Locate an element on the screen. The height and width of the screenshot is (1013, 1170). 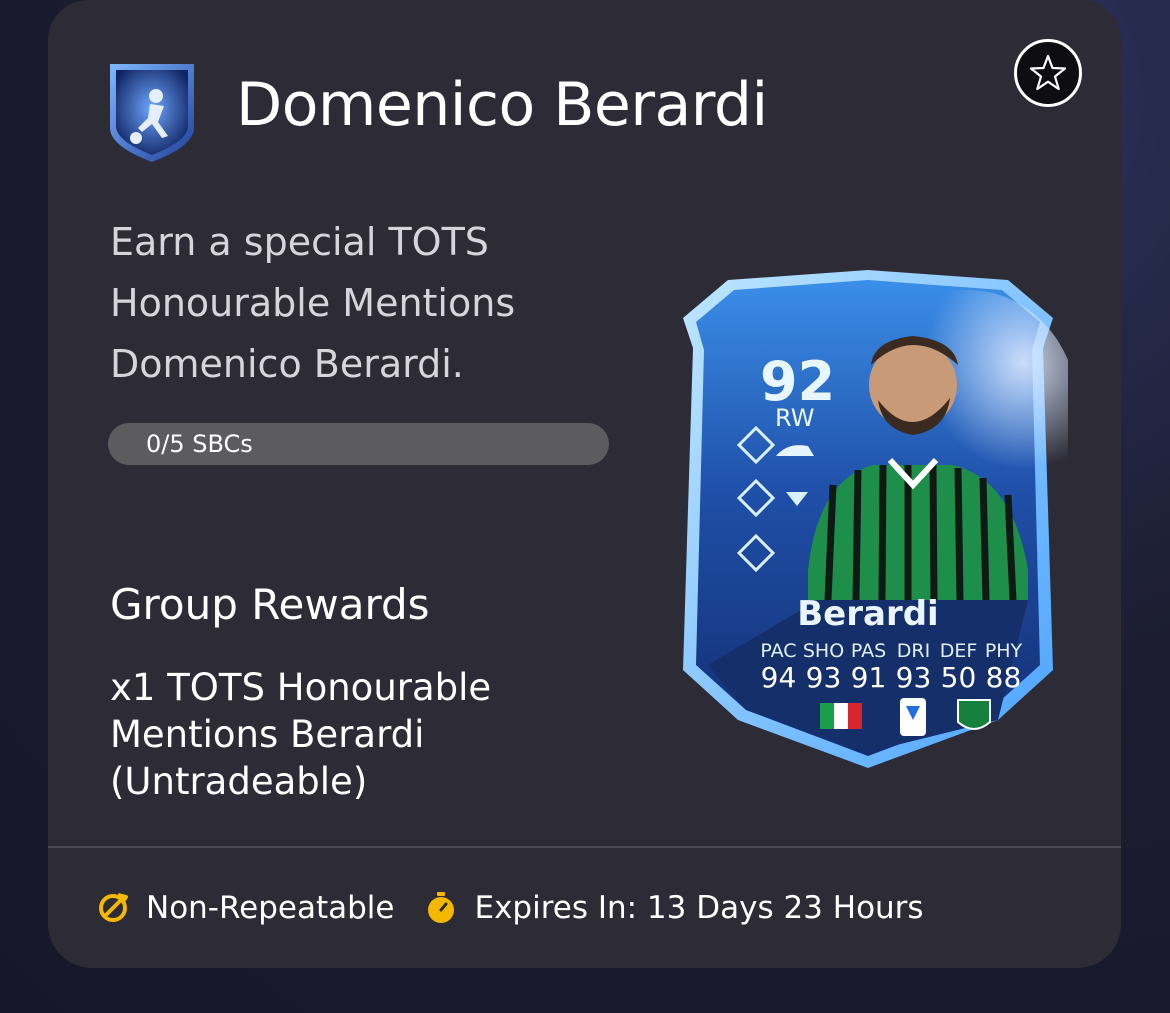
page-title: Domenico Berardi is located at coordinates (502, 105).